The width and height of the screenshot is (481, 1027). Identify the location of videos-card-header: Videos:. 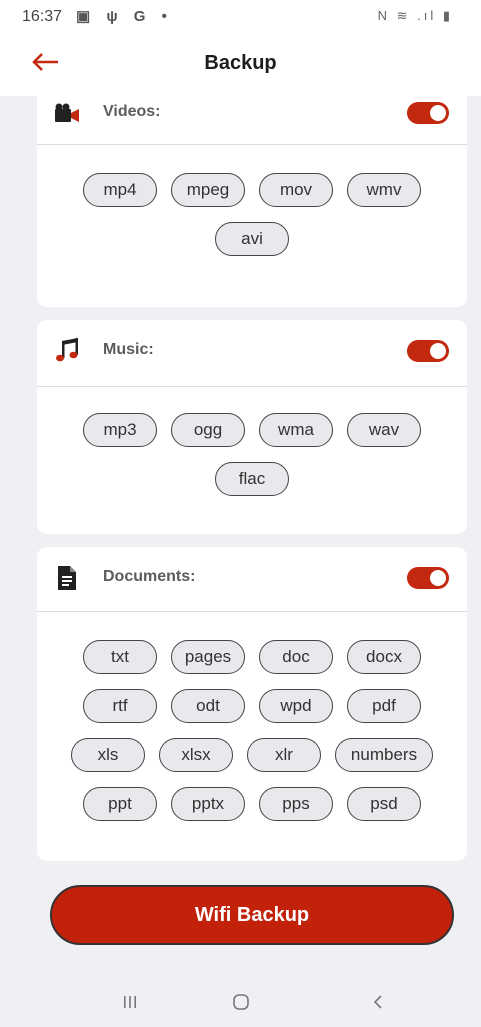
(252, 113).